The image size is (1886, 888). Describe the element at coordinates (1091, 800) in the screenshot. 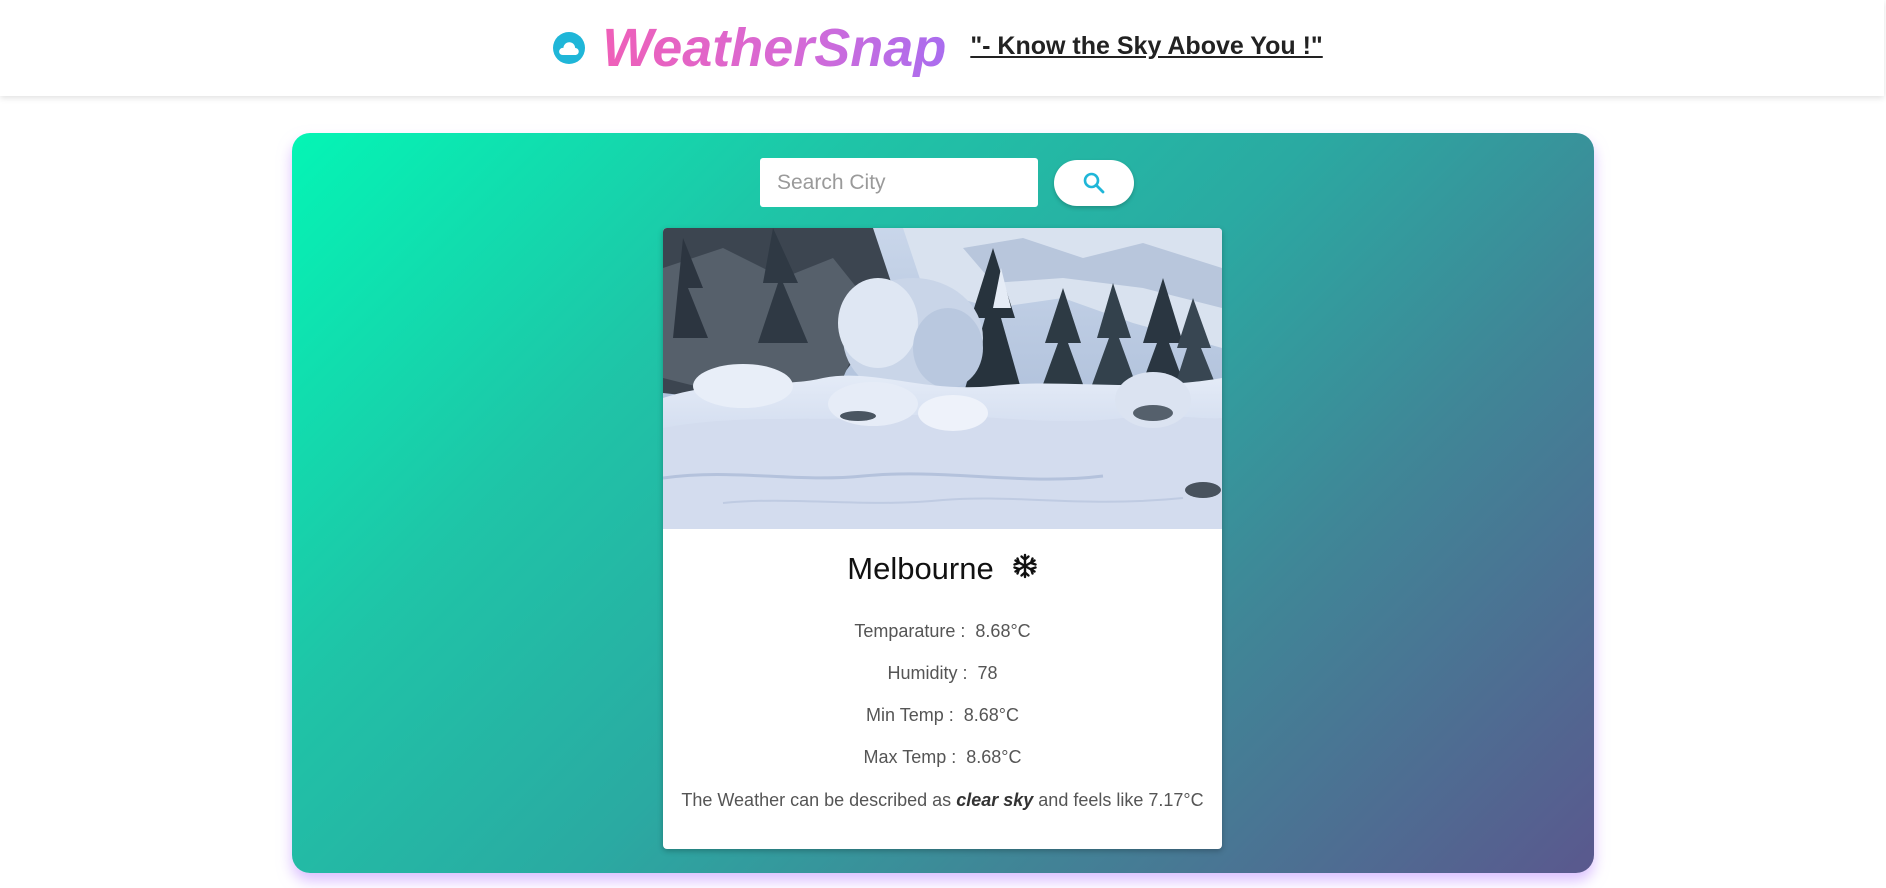

I see `description-suffix: and feels like` at that location.